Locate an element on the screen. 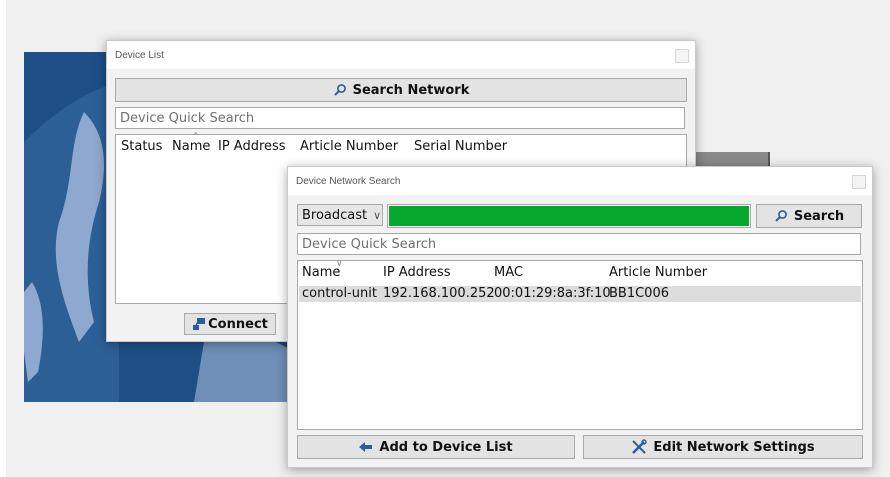  edit-network-settings-label: Edit Network Settings is located at coordinates (734, 447).